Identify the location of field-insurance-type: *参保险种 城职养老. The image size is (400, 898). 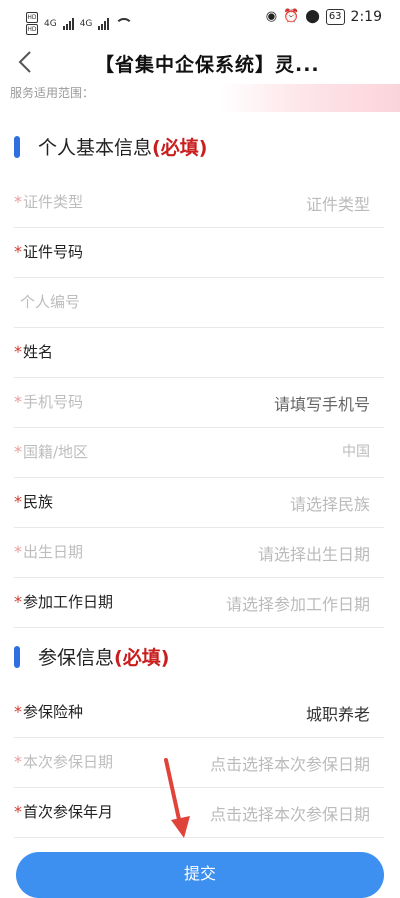
(199, 712).